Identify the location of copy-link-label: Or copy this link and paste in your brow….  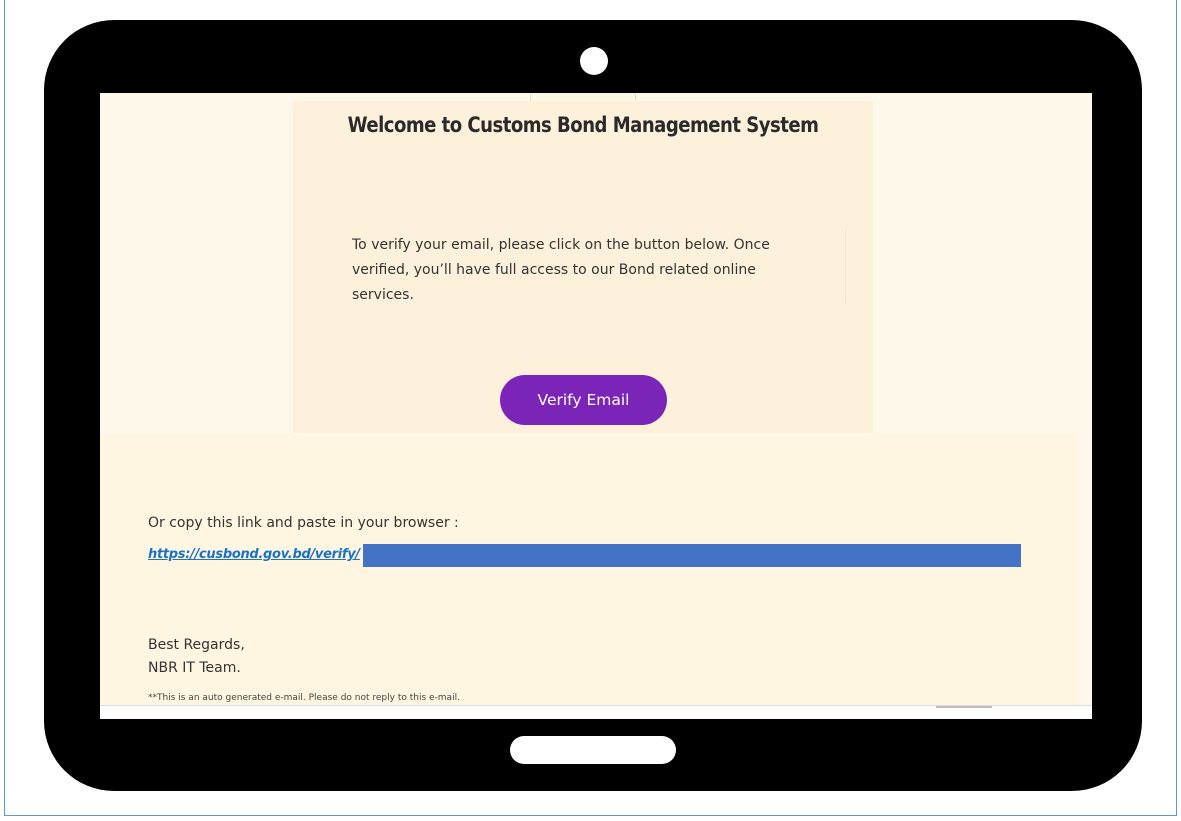
(303, 523).